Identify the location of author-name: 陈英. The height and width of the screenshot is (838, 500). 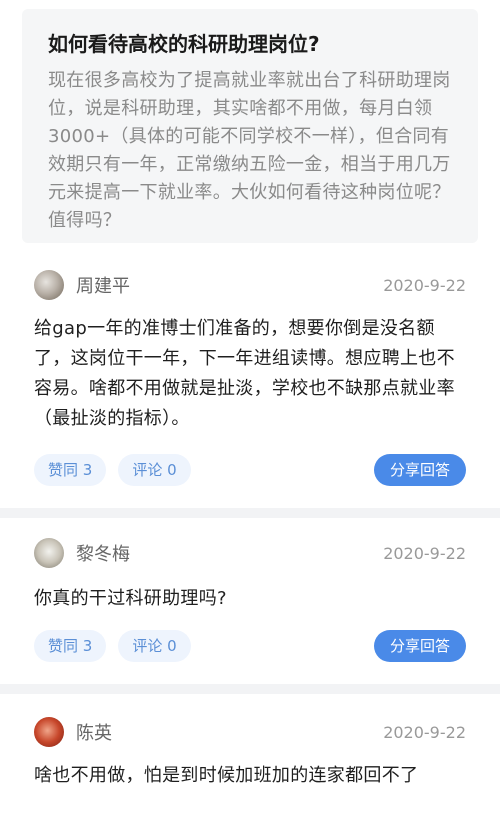
(94, 732).